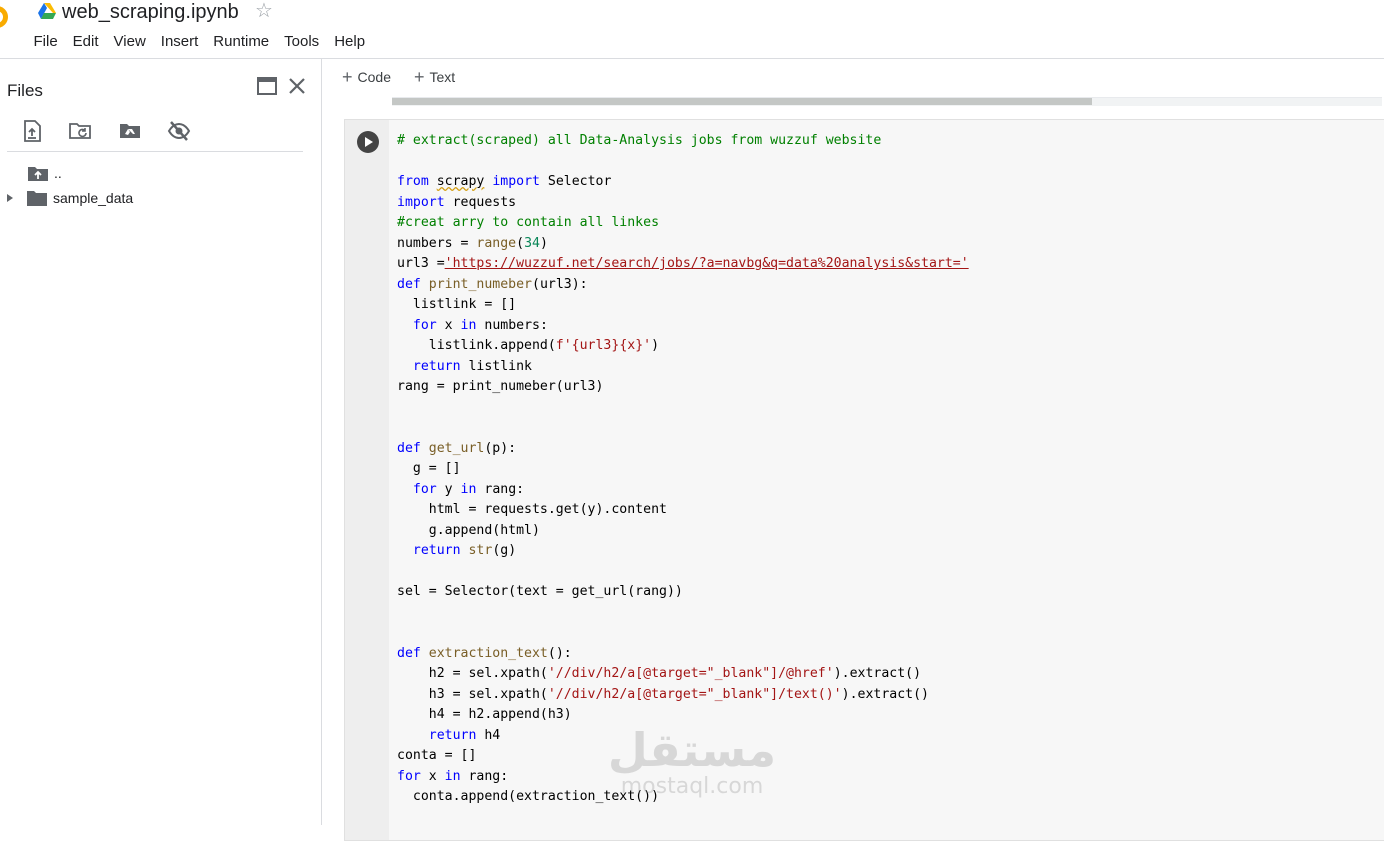  Describe the element at coordinates (45, 42) in the screenshot. I see `menu-file: File` at that location.